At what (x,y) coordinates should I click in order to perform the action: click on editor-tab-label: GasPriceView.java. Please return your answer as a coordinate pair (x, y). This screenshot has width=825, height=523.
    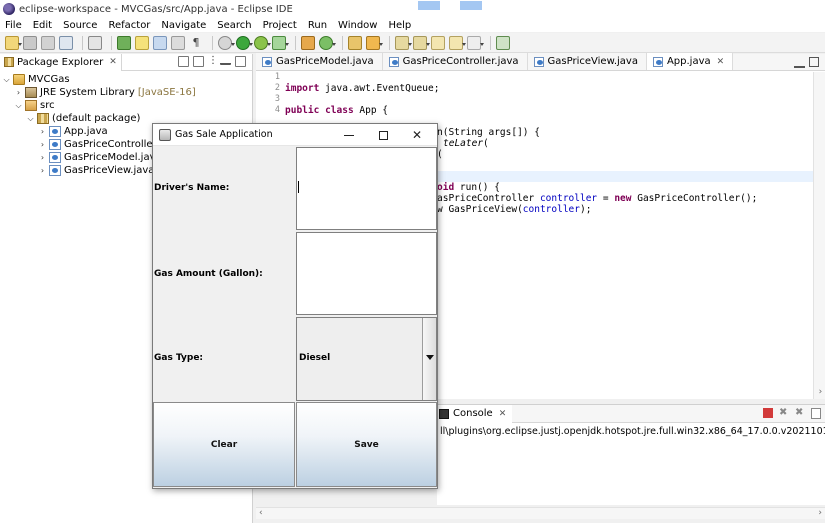
    Looking at the image, I should click on (592, 61).